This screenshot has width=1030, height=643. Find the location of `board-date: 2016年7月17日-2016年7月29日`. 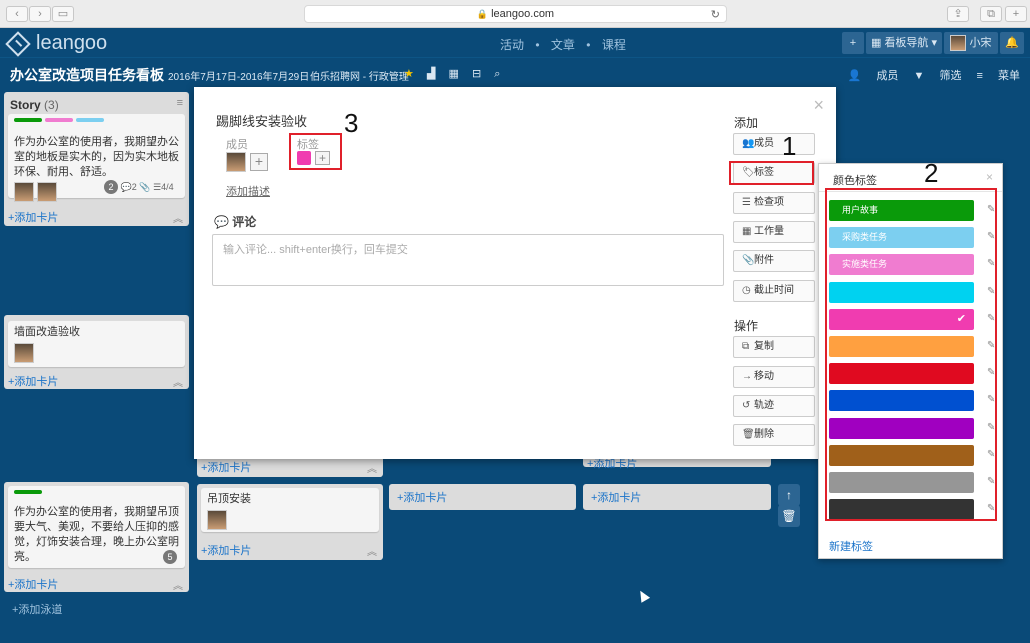

board-date: 2016年7月17日-2016年7月29日 is located at coordinates (239, 77).